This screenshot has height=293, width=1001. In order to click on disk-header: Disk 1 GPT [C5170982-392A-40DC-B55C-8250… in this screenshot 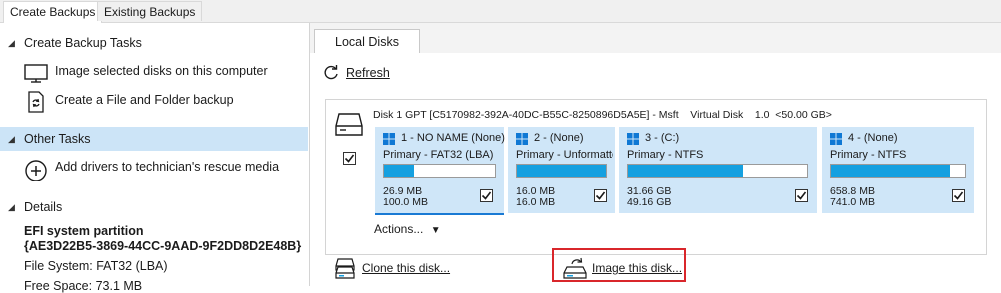, I will do `click(602, 115)`.